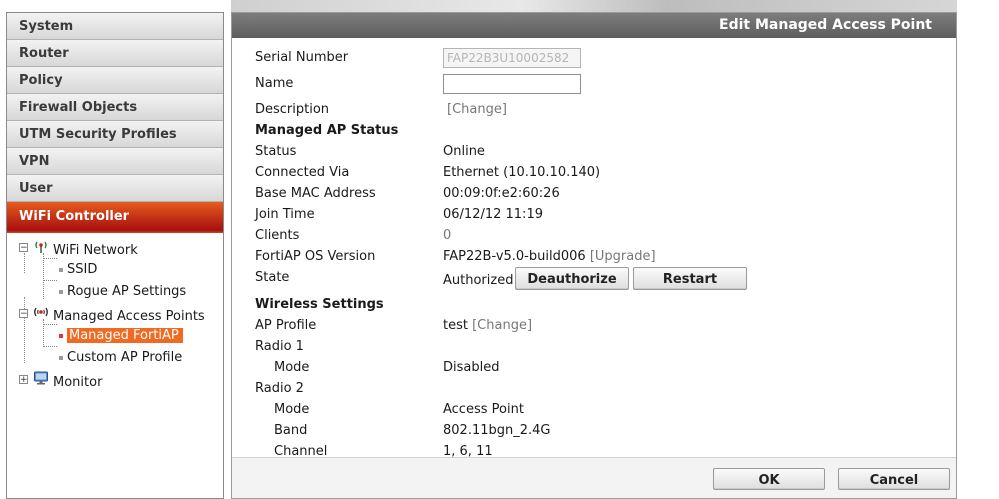  Describe the element at coordinates (127, 291) in the screenshot. I see `tree-item-label: Rogue AP Settings` at that location.